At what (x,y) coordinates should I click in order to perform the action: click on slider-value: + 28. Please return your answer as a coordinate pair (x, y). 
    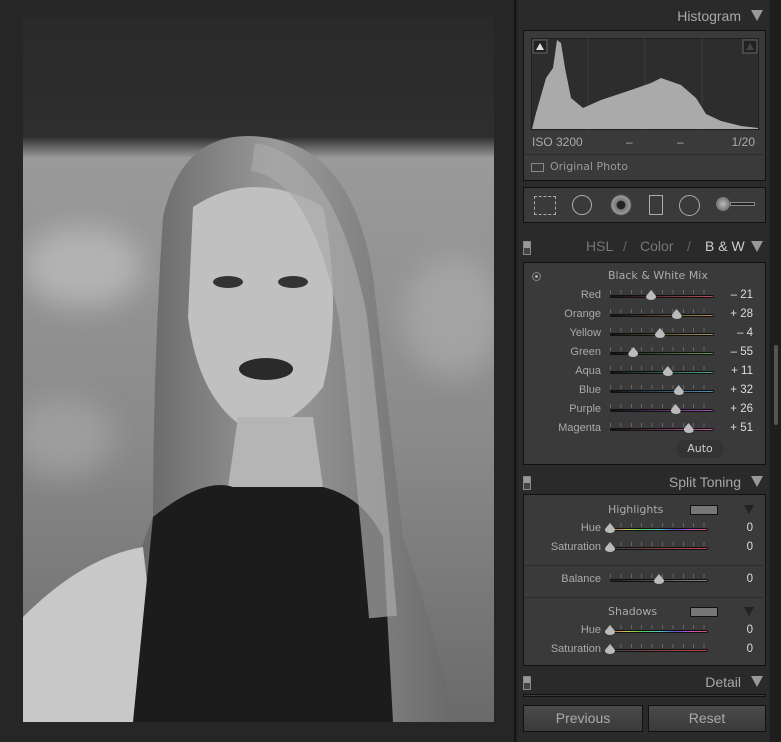
    Looking at the image, I should click on (741, 314).